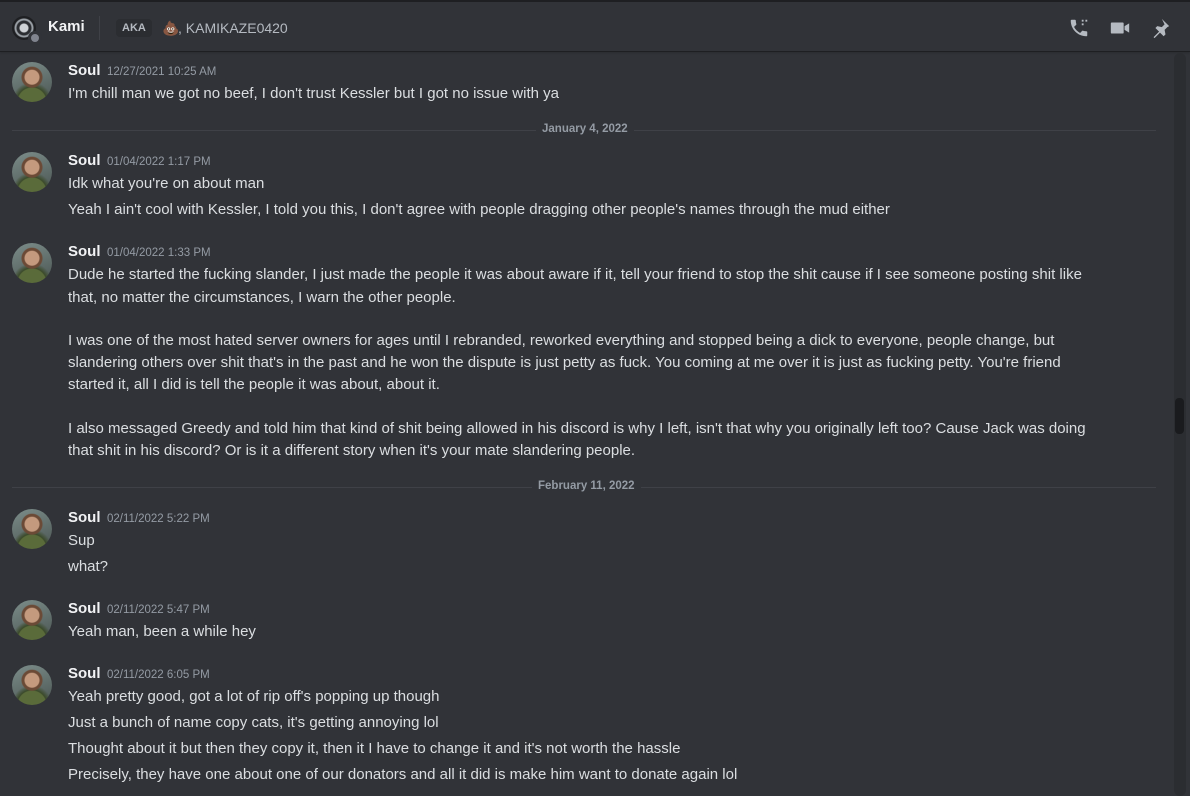  I want to click on poop-emoji-icon: 💩, so click(171, 28).